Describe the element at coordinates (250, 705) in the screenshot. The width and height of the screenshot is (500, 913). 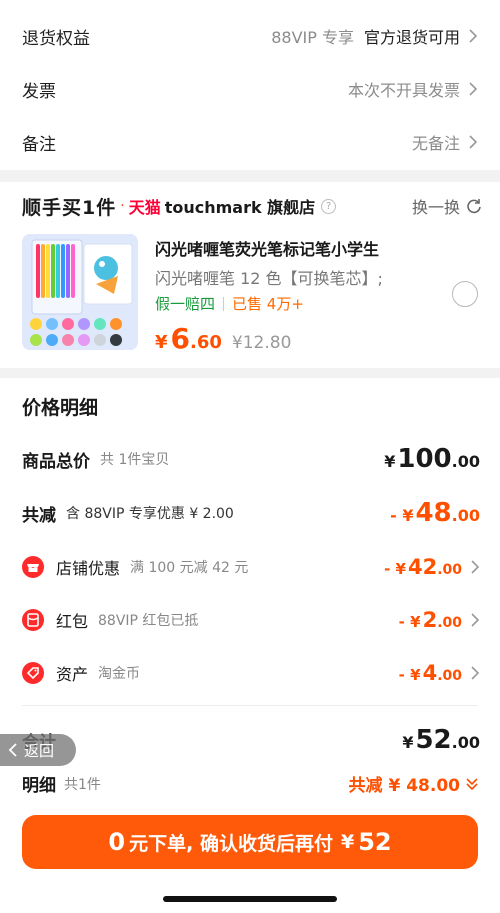
I see `details-divider` at that location.